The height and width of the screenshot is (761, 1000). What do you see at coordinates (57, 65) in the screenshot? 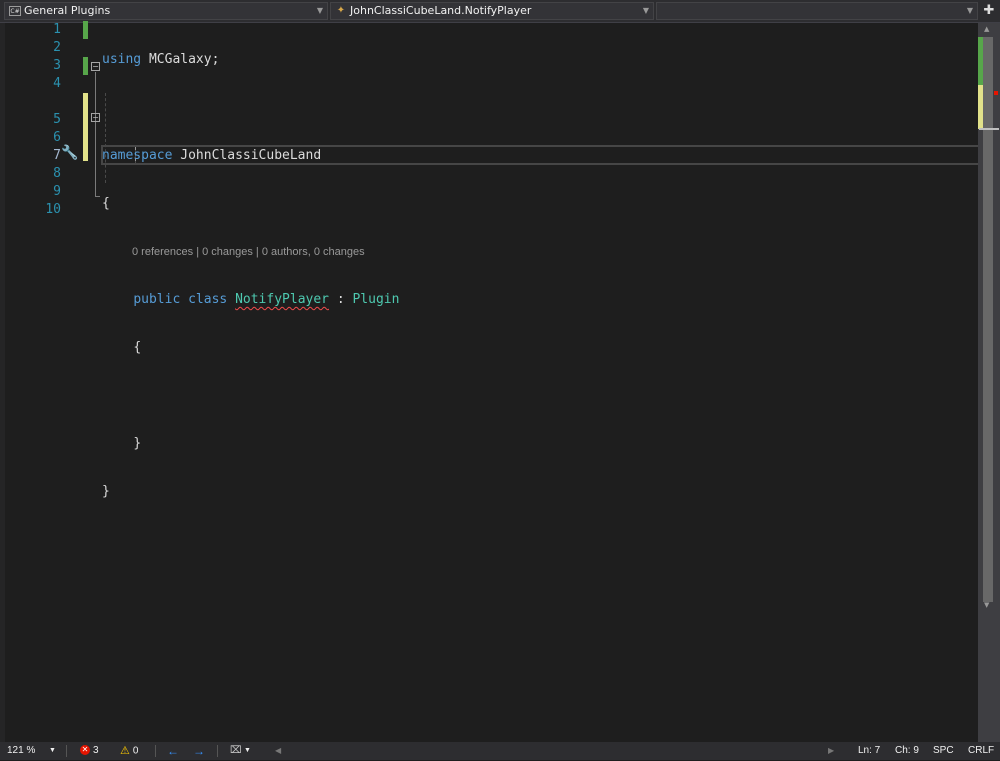
I see `line-number: 3` at bounding box center [57, 65].